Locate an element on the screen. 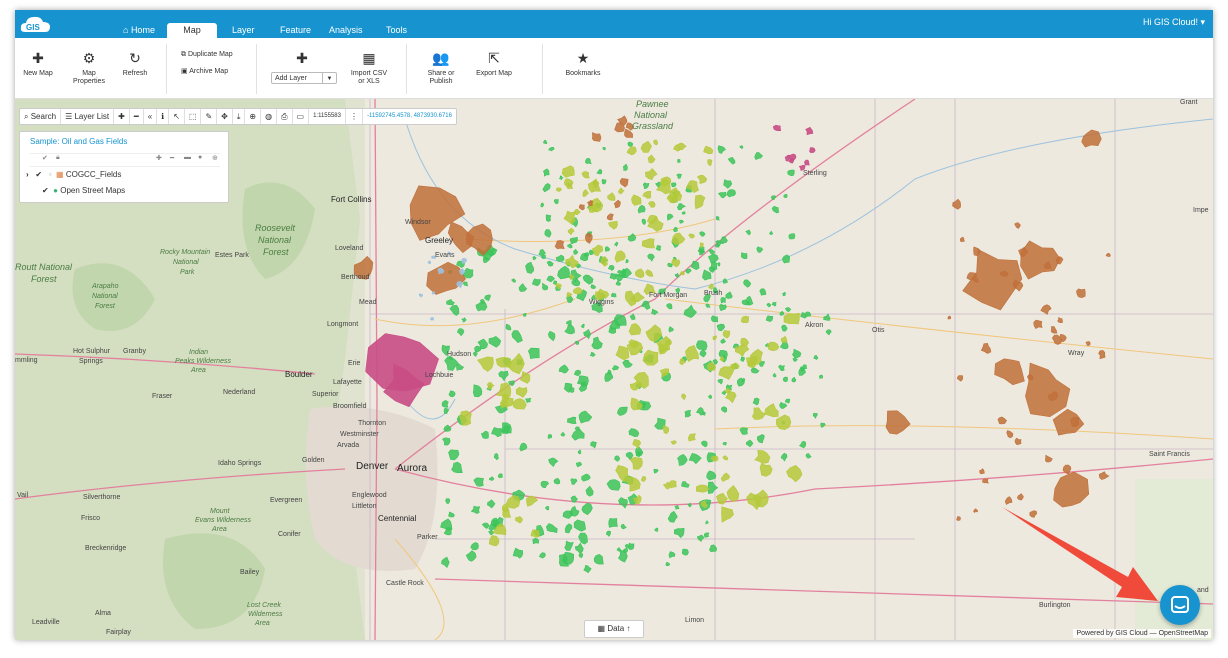  check-all-icon: ✔ is located at coordinates (45, 158).